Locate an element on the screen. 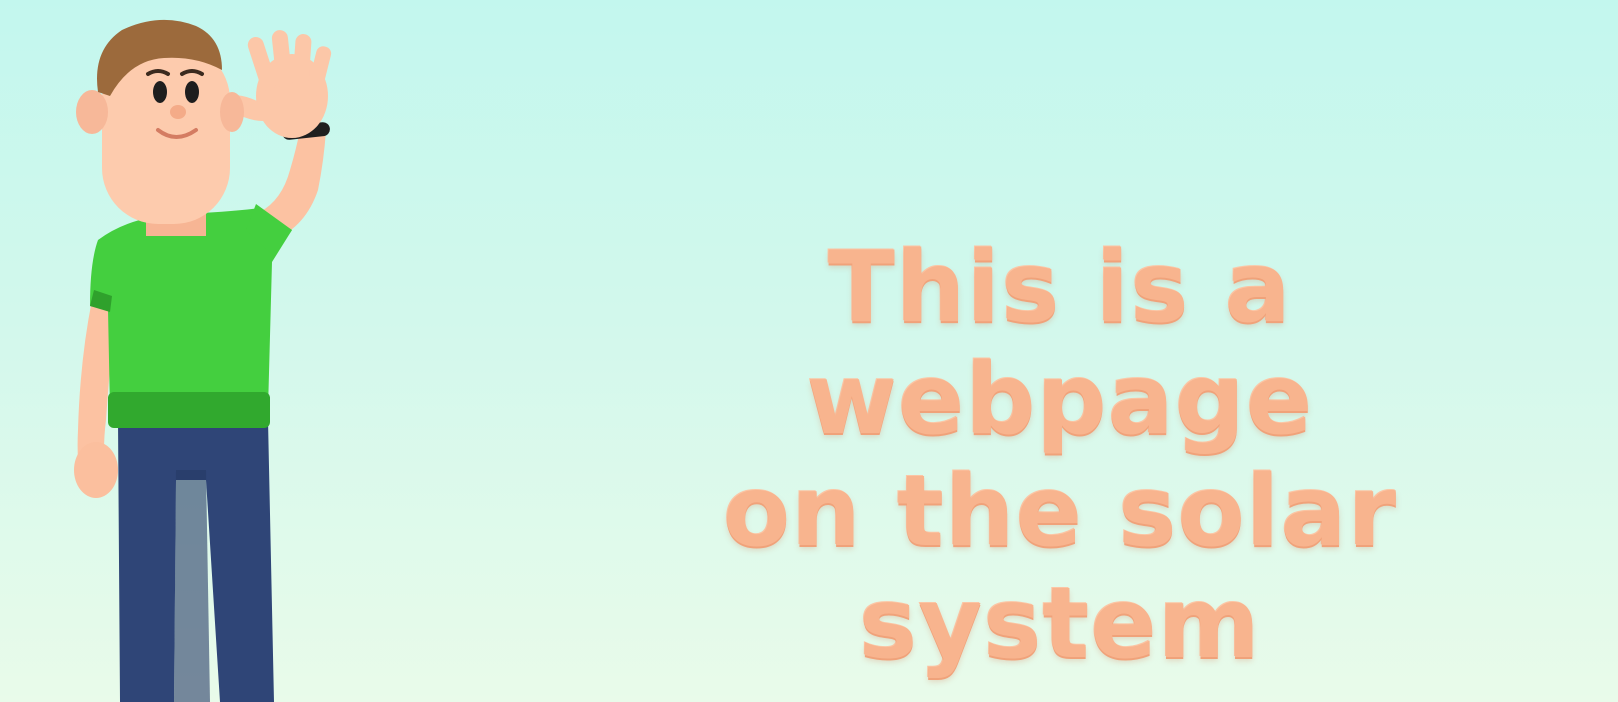  headline-line-1: This is a webpage is located at coordinates (1060, 344).